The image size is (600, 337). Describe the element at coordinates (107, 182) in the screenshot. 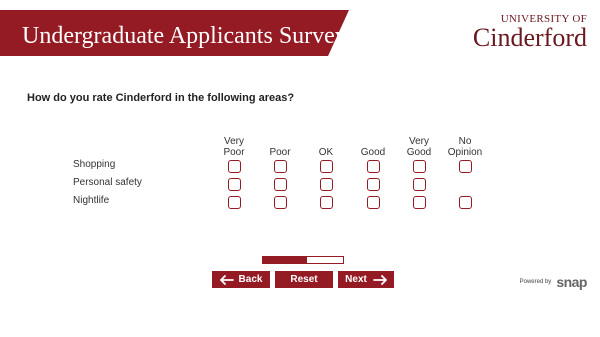

I see `row-label: Personal safety` at that location.